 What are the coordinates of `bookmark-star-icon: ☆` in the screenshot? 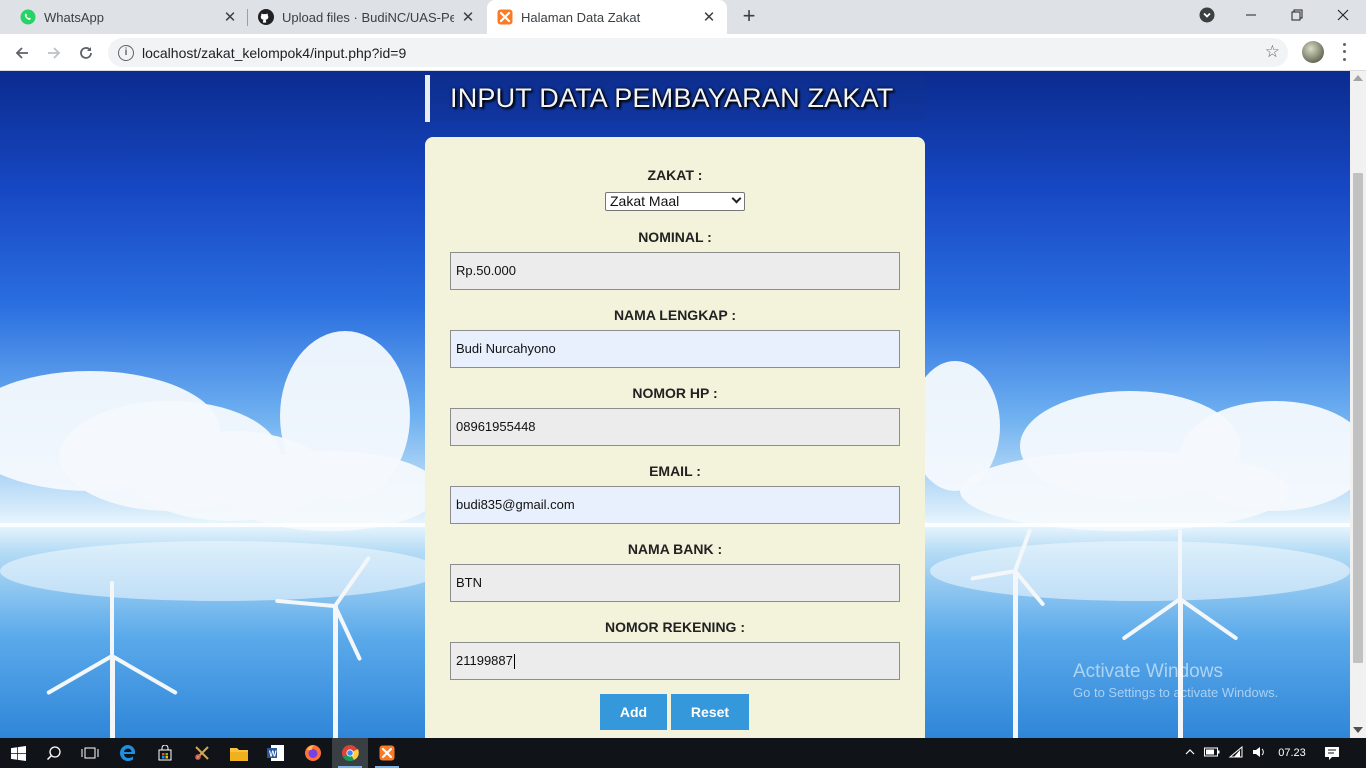 It's located at (1272, 52).